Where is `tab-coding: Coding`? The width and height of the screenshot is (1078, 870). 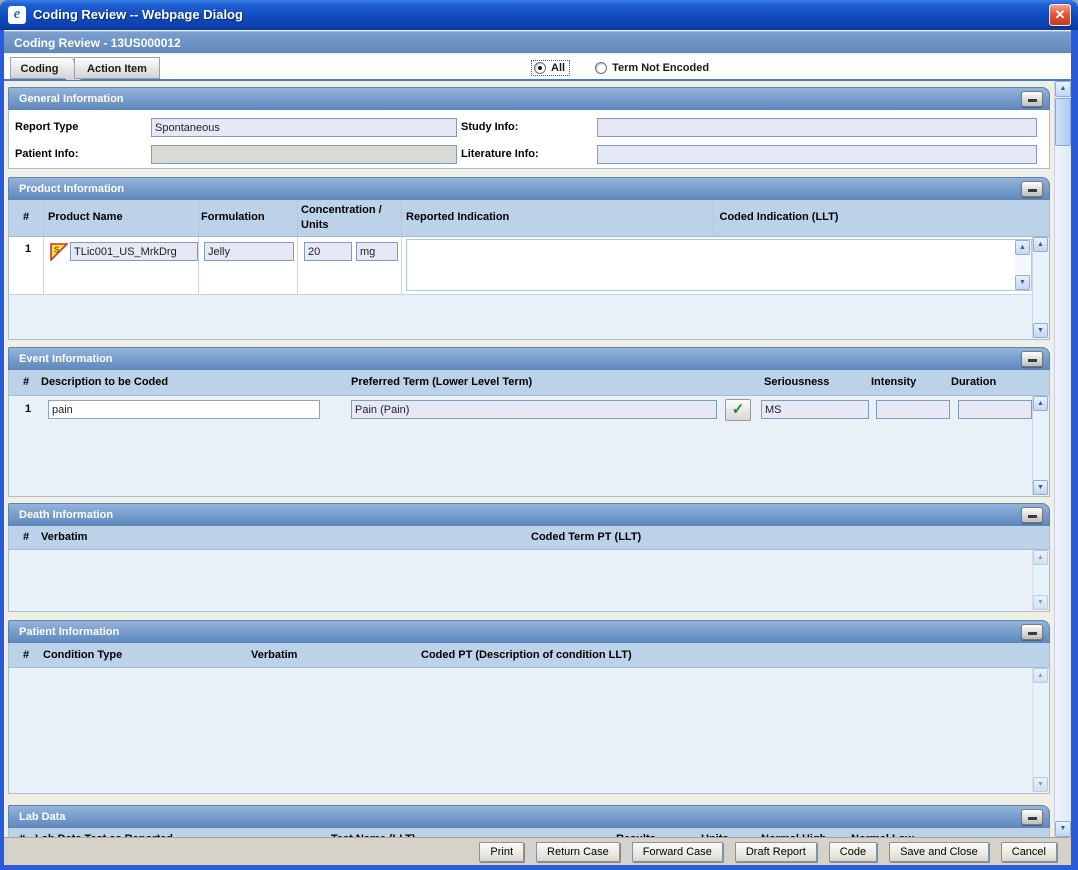
tab-coding: Coding is located at coordinates (39, 68).